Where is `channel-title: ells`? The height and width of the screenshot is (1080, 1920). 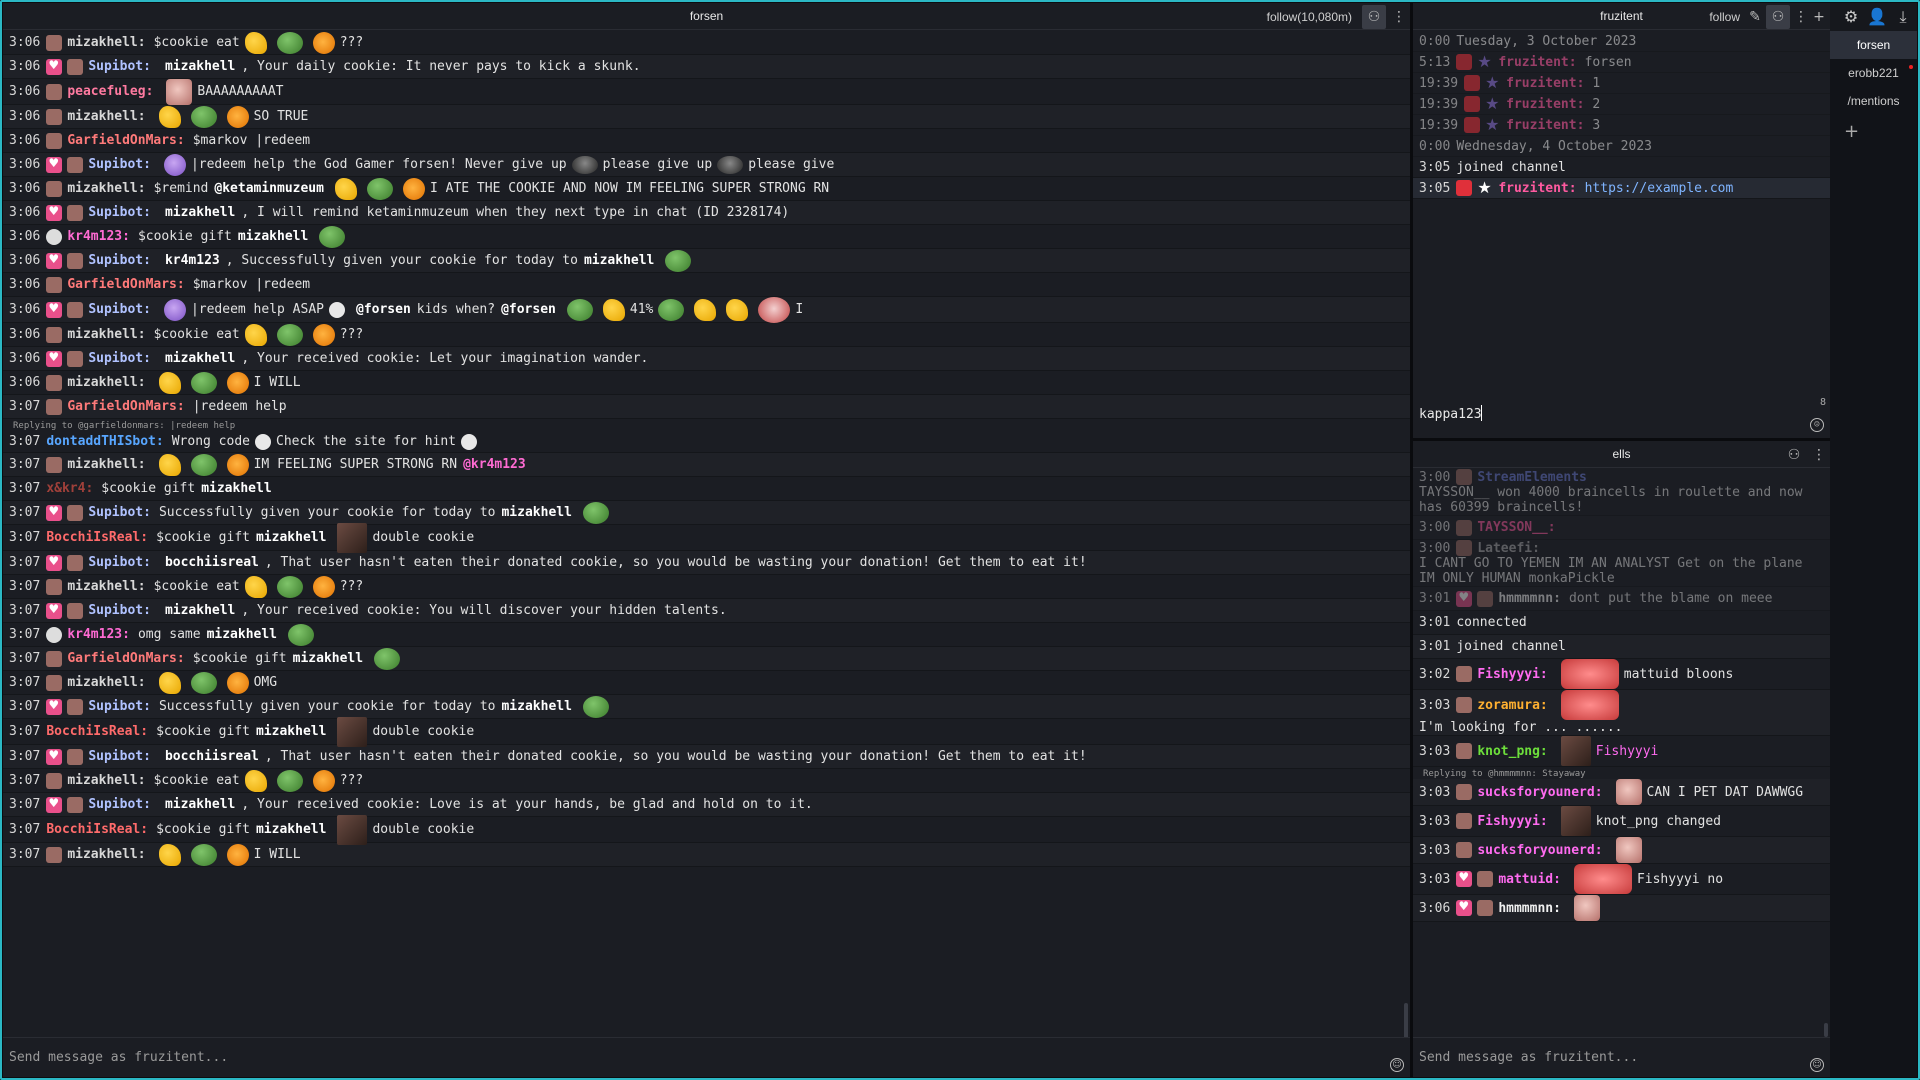 channel-title: ells is located at coordinates (1621, 454).